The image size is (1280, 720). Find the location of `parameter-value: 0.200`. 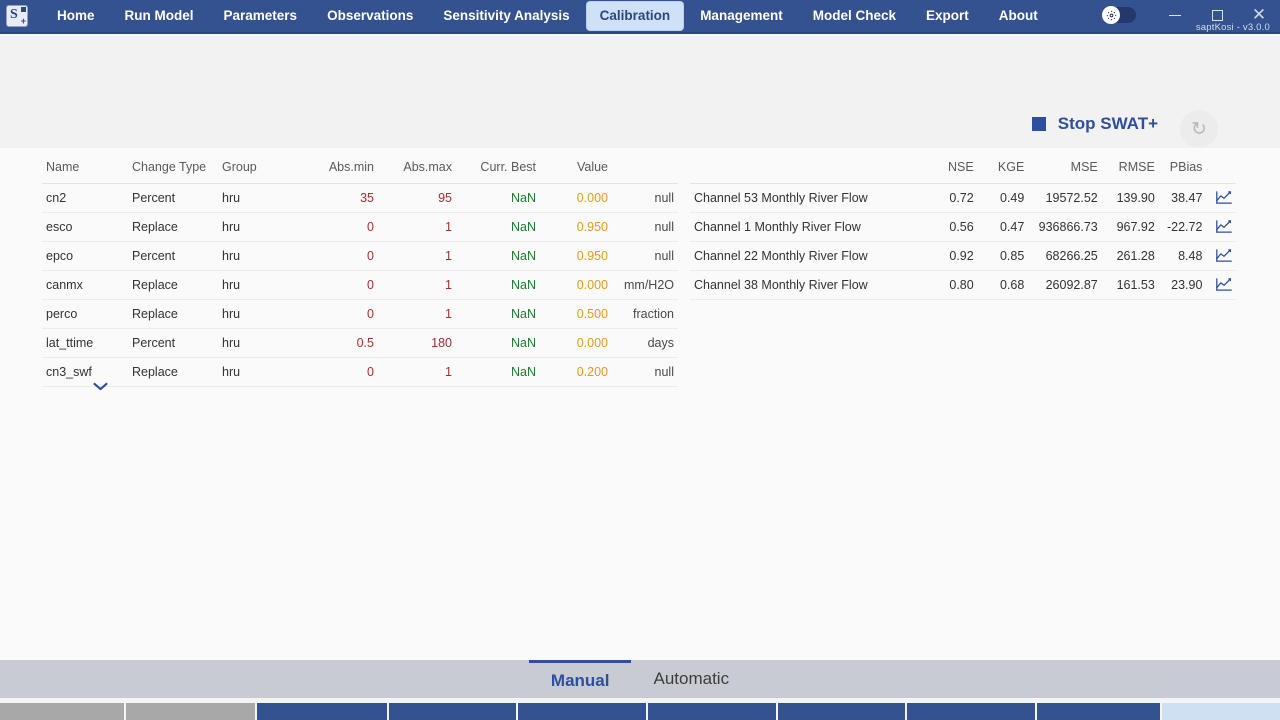

parameter-value: 0.200 is located at coordinates (576, 372).